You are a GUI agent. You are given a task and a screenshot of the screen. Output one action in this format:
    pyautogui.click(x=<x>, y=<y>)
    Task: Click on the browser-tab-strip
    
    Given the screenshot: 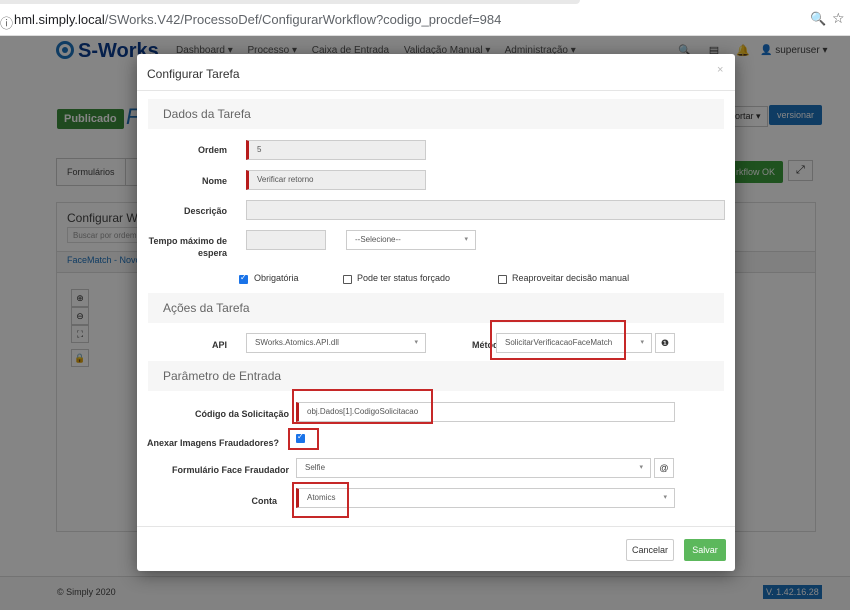 What is the action you would take?
    pyautogui.click(x=290, y=2)
    